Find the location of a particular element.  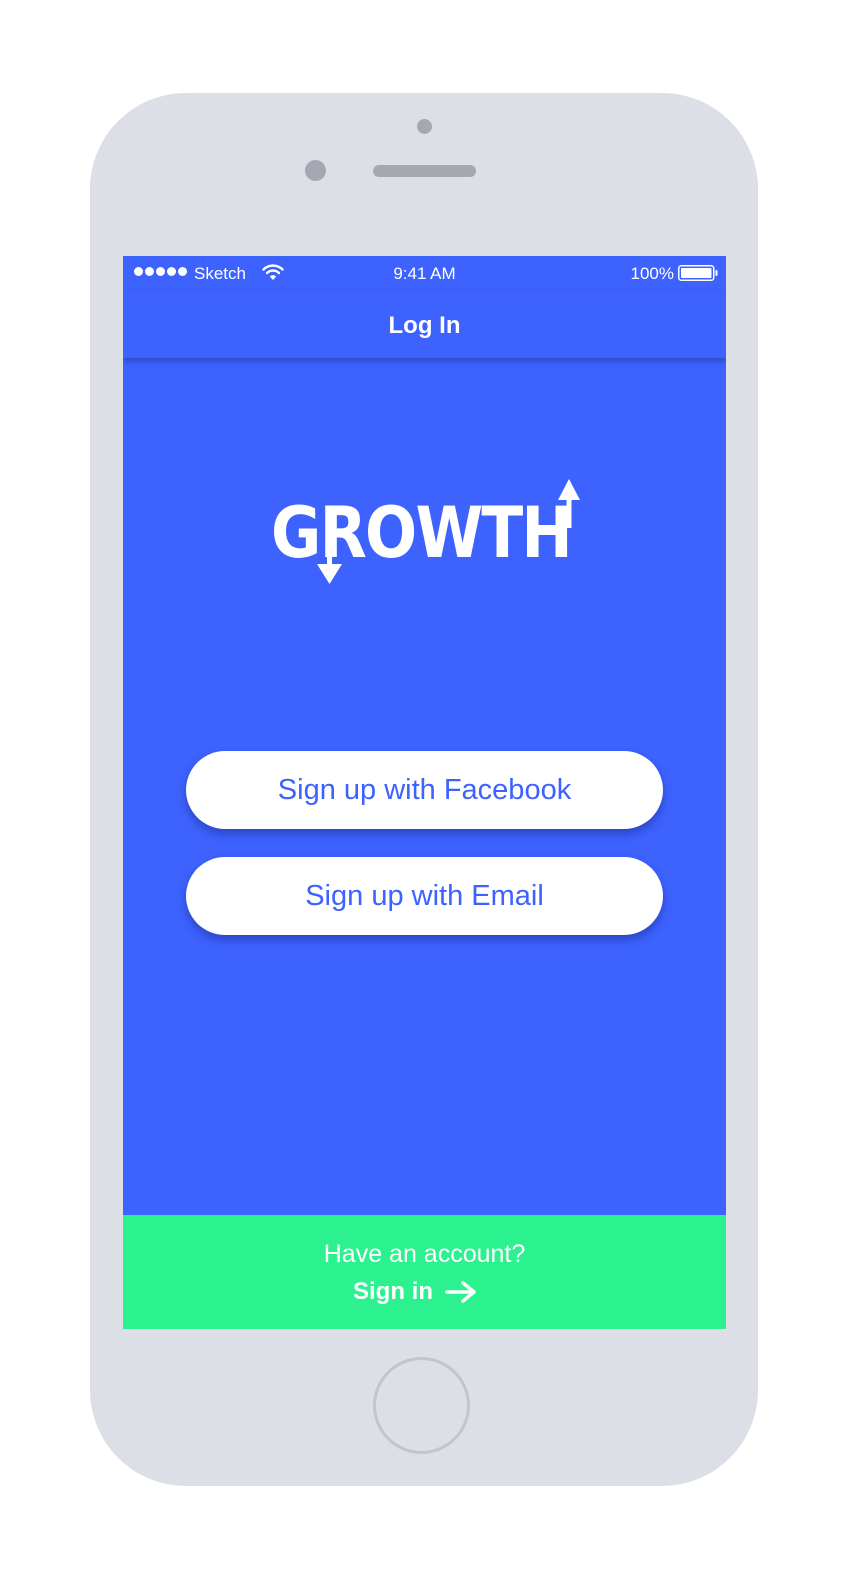

status-bar: Sketch 9:41 AM 100% is located at coordinates (424, 274).